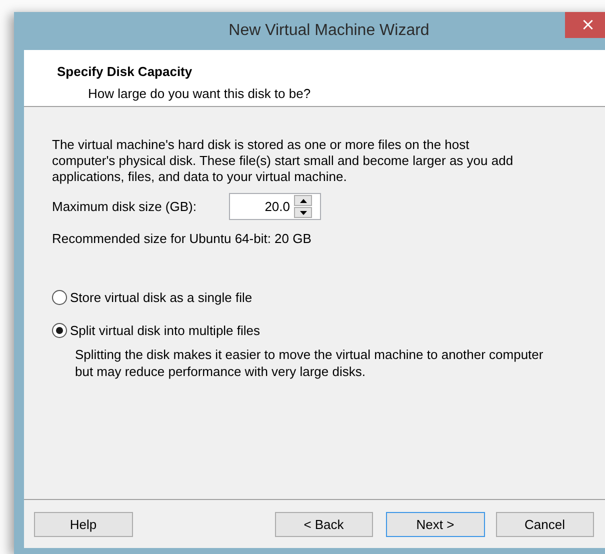 The height and width of the screenshot is (554, 605). What do you see at coordinates (435, 524) in the screenshot?
I see `dialog-button: Next >` at bounding box center [435, 524].